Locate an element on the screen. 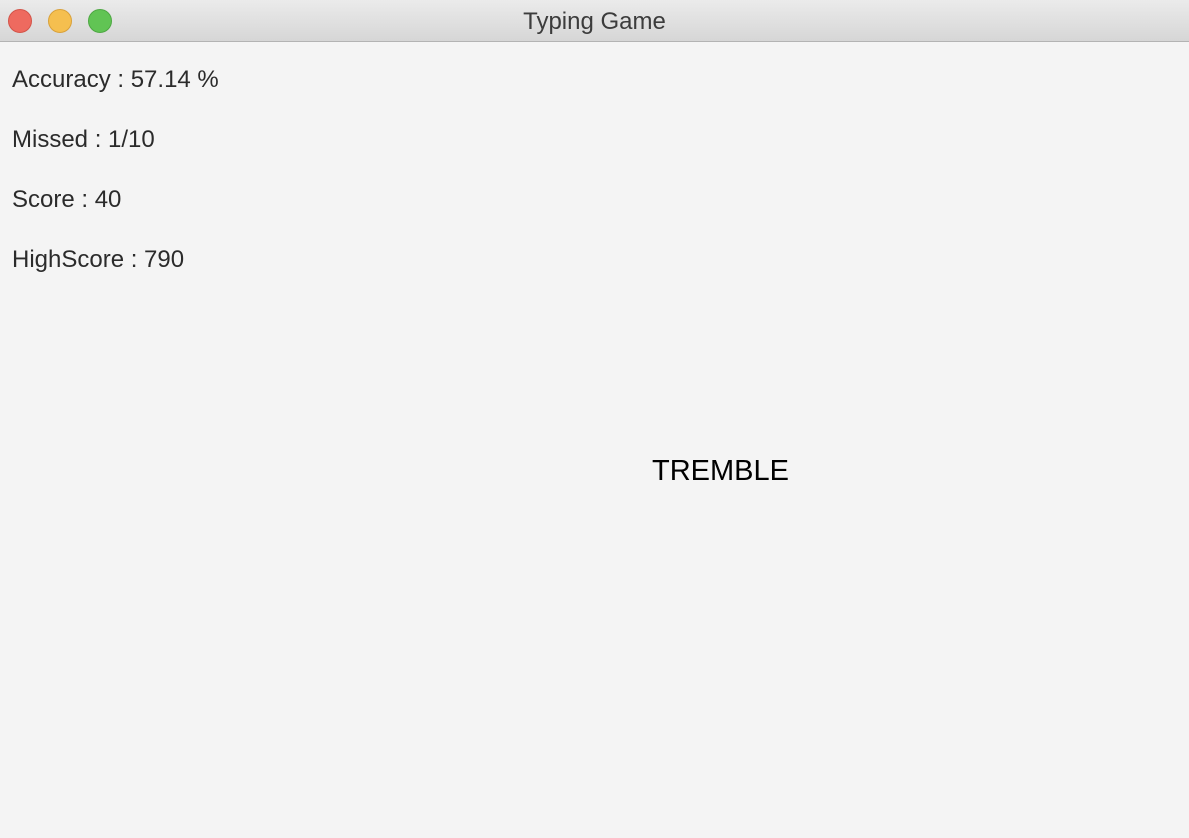  window-title: Typing Game is located at coordinates (594, 21).